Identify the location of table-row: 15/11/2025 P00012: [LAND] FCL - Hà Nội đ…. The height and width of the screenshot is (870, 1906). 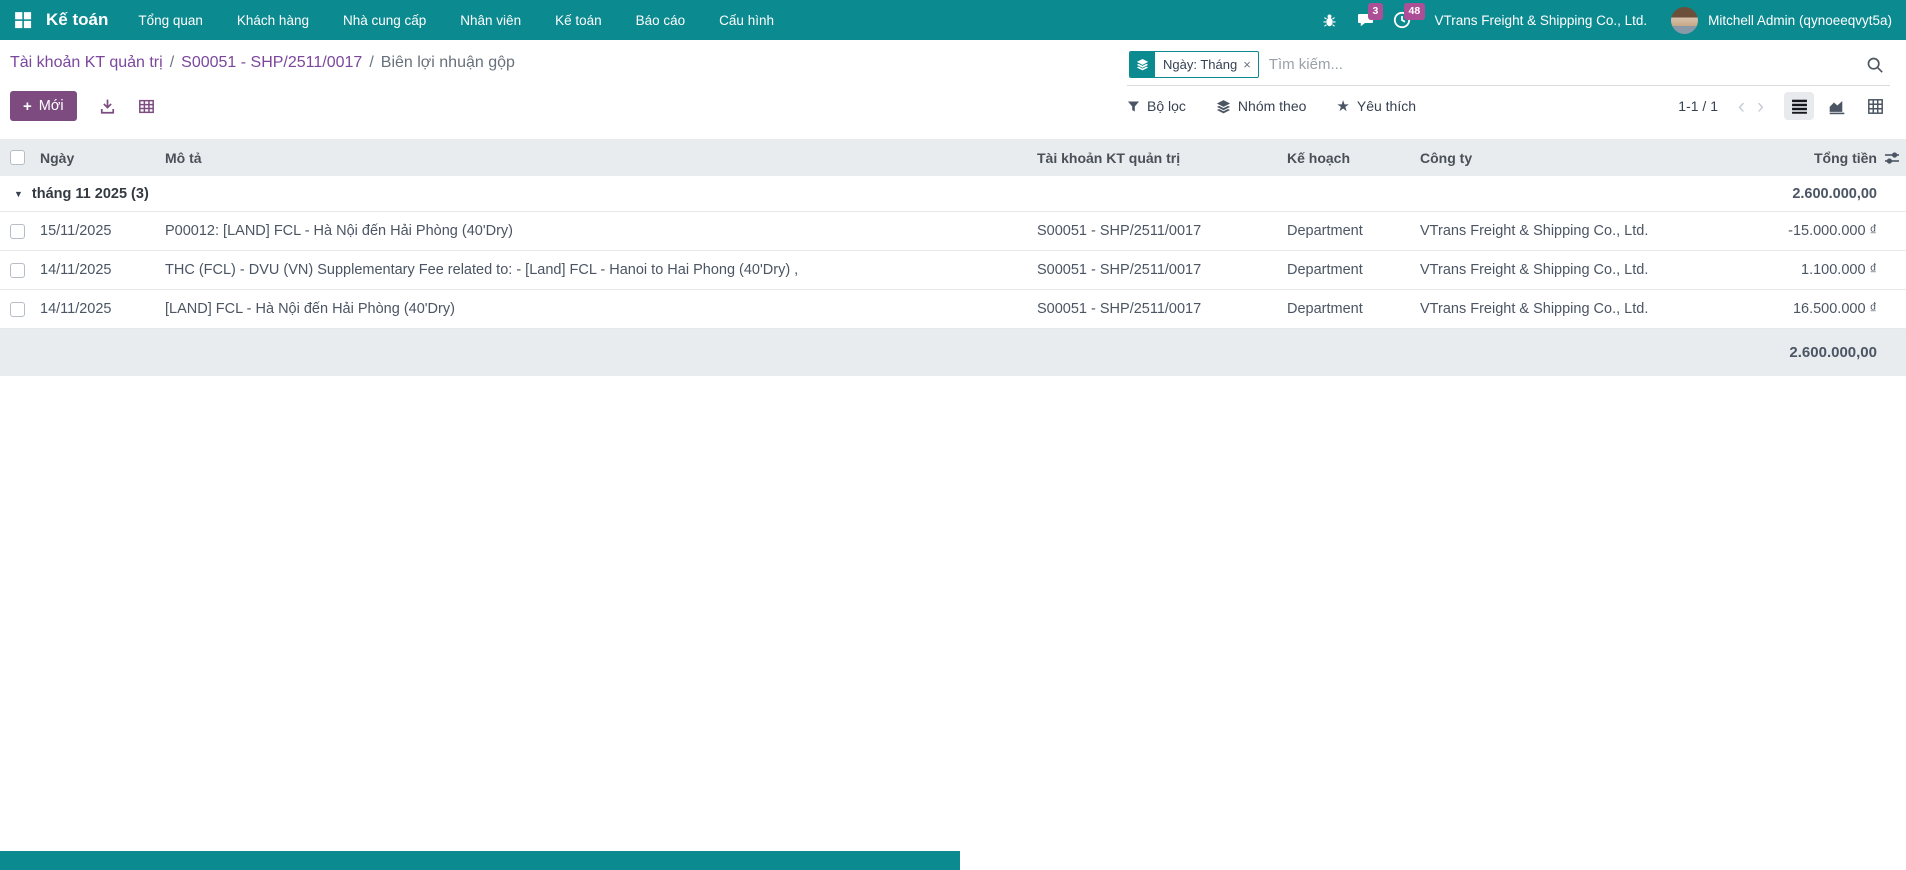
(953, 231).